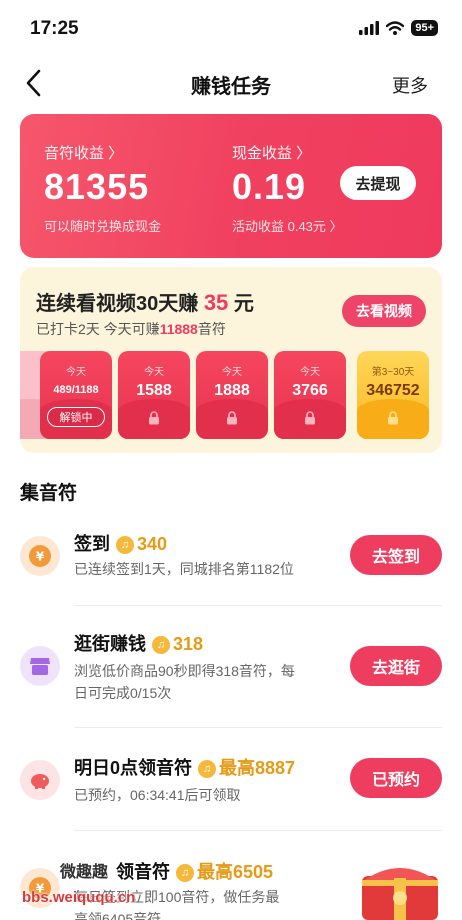 The image size is (462, 920). I want to click on envelope-amount: 489/1188, so click(76, 390).